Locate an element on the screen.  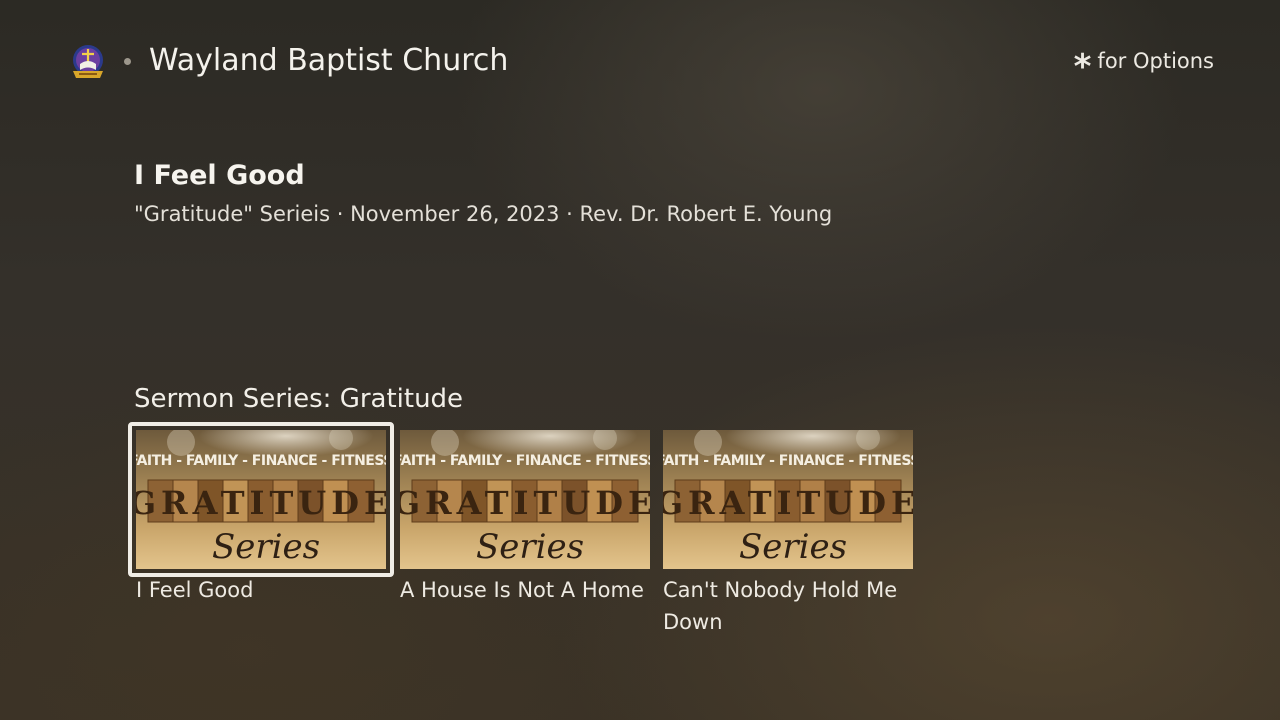
church-logo-icon is located at coordinates (88, 62).